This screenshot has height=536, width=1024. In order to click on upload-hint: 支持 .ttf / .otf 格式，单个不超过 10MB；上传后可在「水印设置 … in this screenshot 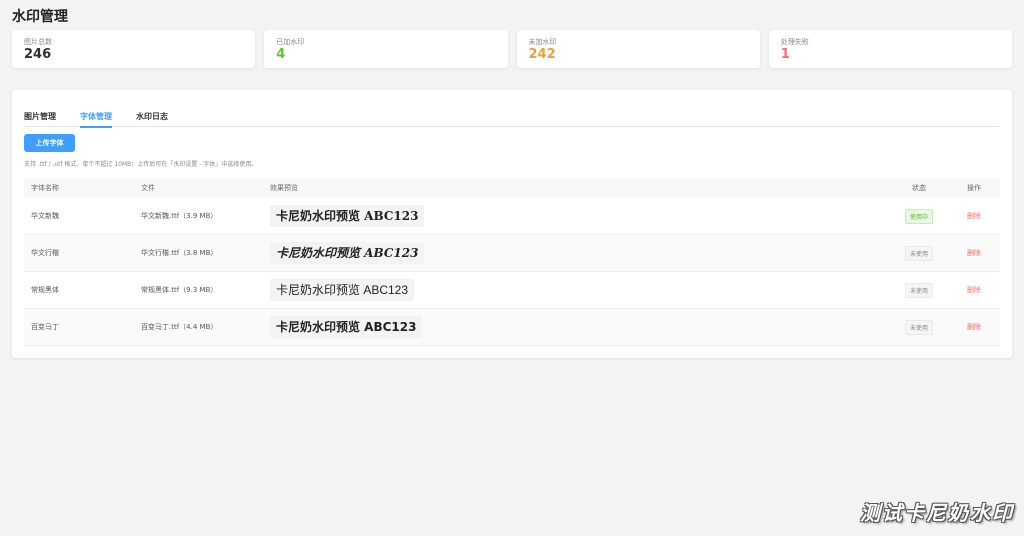, I will do `click(141, 164)`.